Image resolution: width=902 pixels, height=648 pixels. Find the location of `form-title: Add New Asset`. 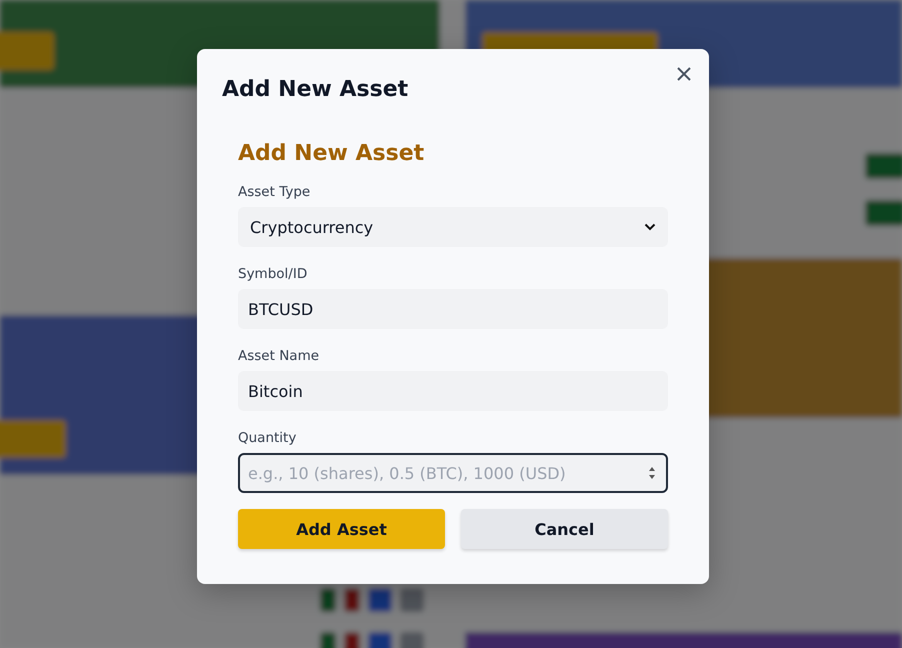

form-title: Add New Asset is located at coordinates (332, 154).